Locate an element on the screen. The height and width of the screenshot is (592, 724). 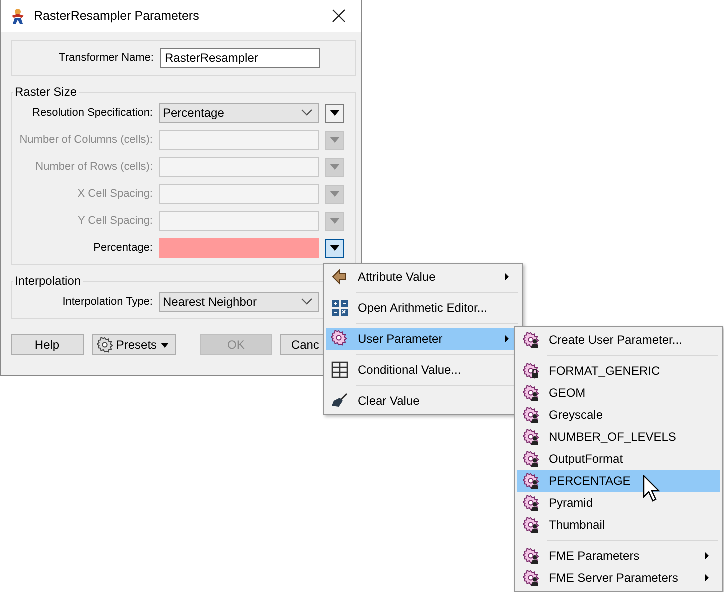
input-field: RasterResampler is located at coordinates (240, 58).